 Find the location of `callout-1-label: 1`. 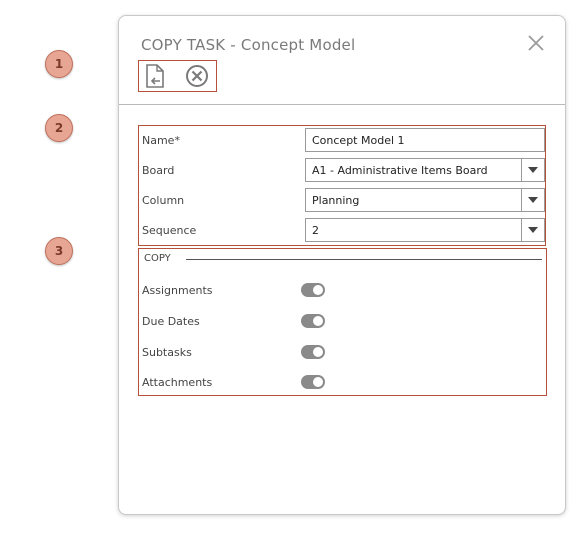

callout-1-label: 1 is located at coordinates (59, 64).